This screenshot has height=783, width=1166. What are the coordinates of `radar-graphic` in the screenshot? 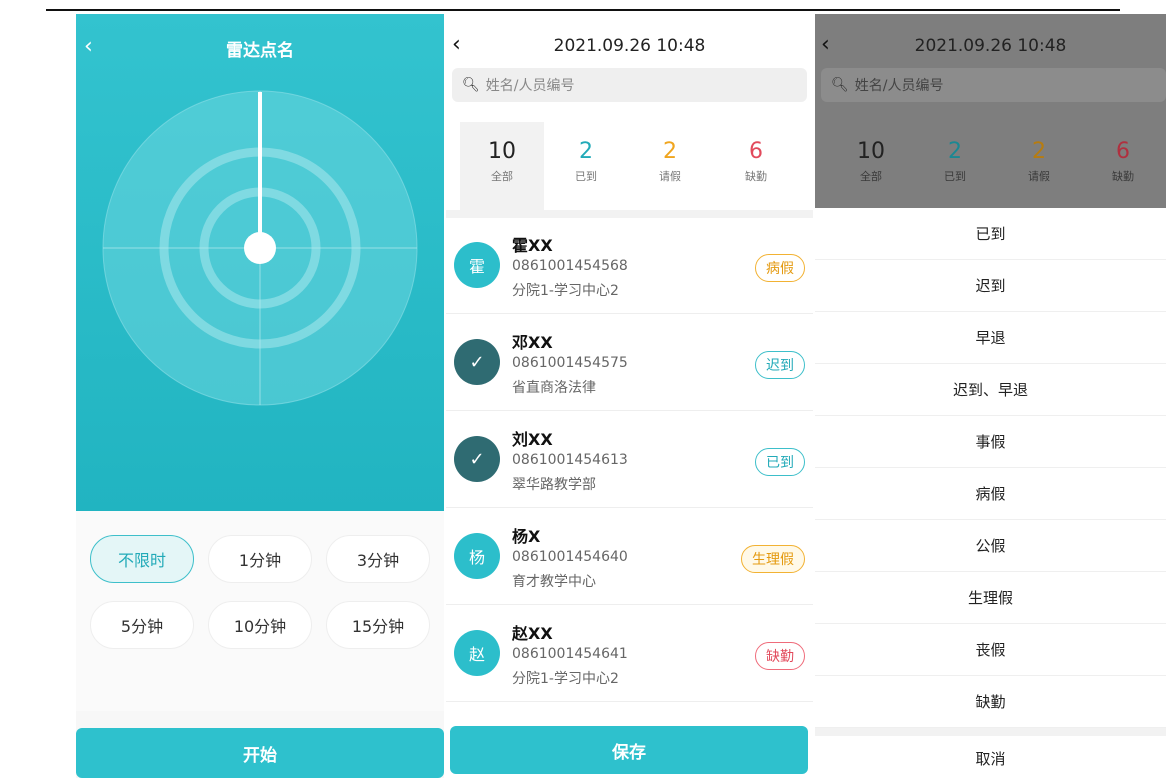 It's located at (260, 248).